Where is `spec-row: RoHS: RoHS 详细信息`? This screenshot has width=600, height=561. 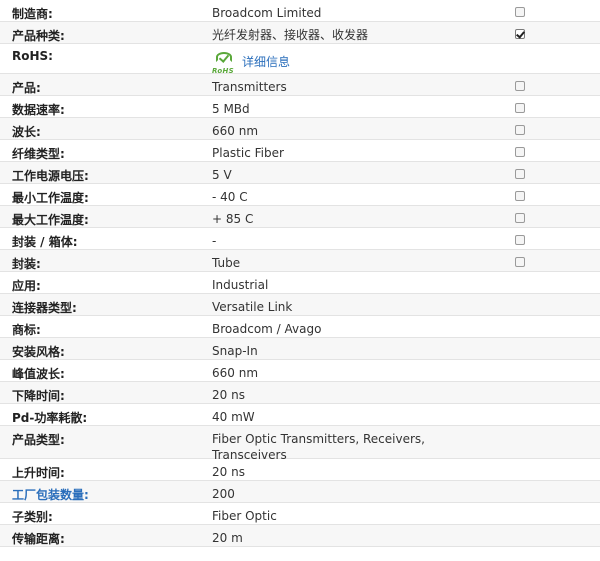
spec-row: RoHS: RoHS 详细信息 is located at coordinates (300, 59).